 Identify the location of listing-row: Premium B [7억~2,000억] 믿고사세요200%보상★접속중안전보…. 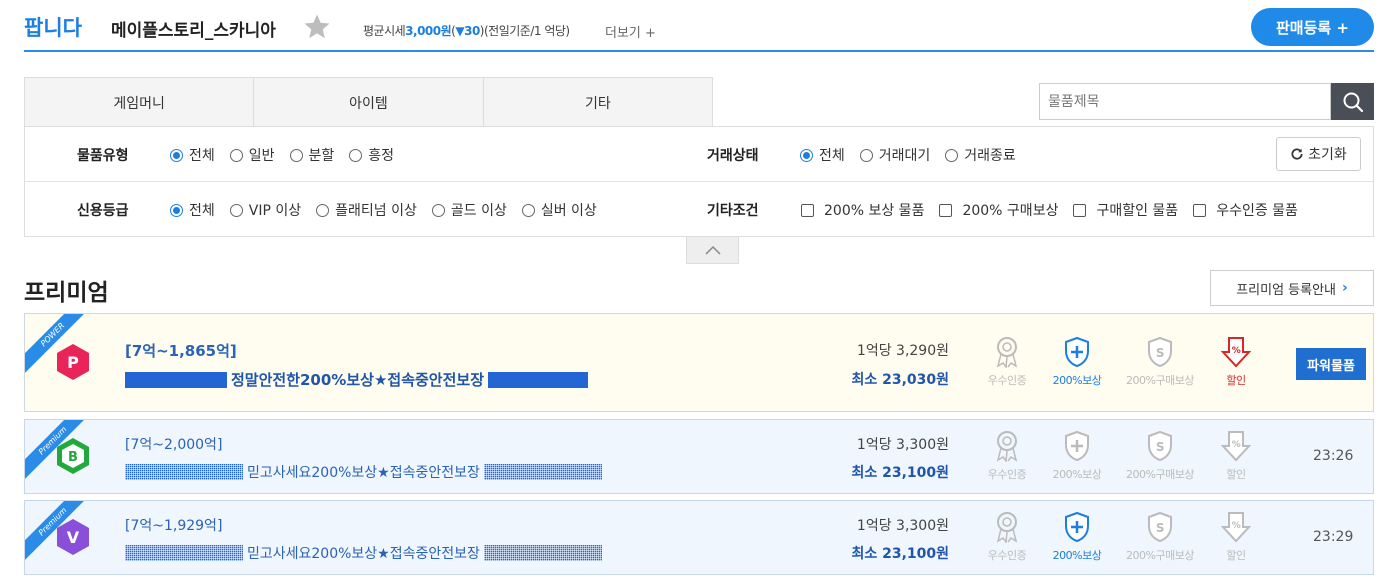
(699, 456).